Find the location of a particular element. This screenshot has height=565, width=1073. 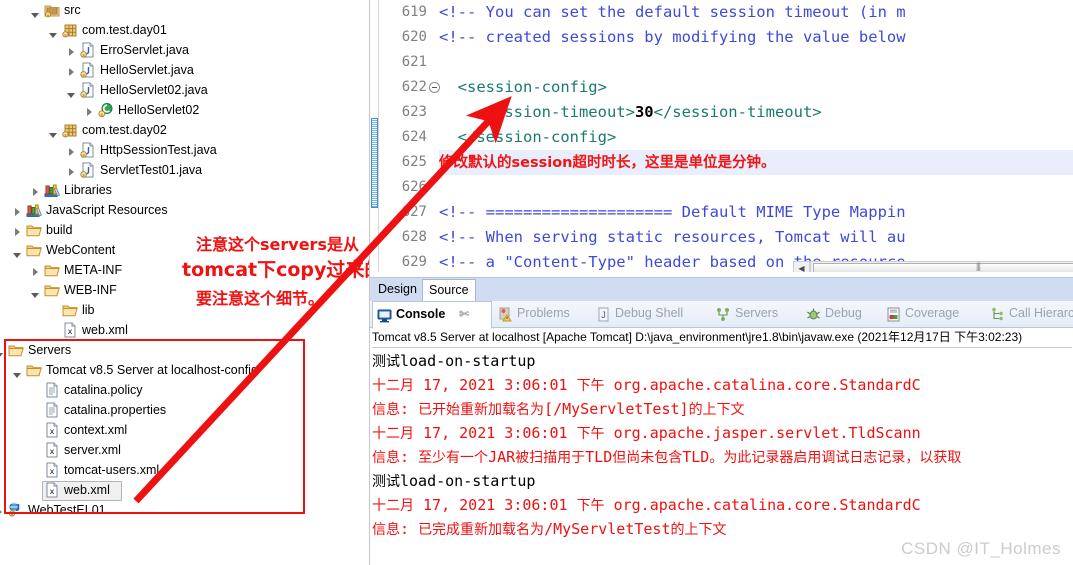

servers-icon is located at coordinates (723, 313).